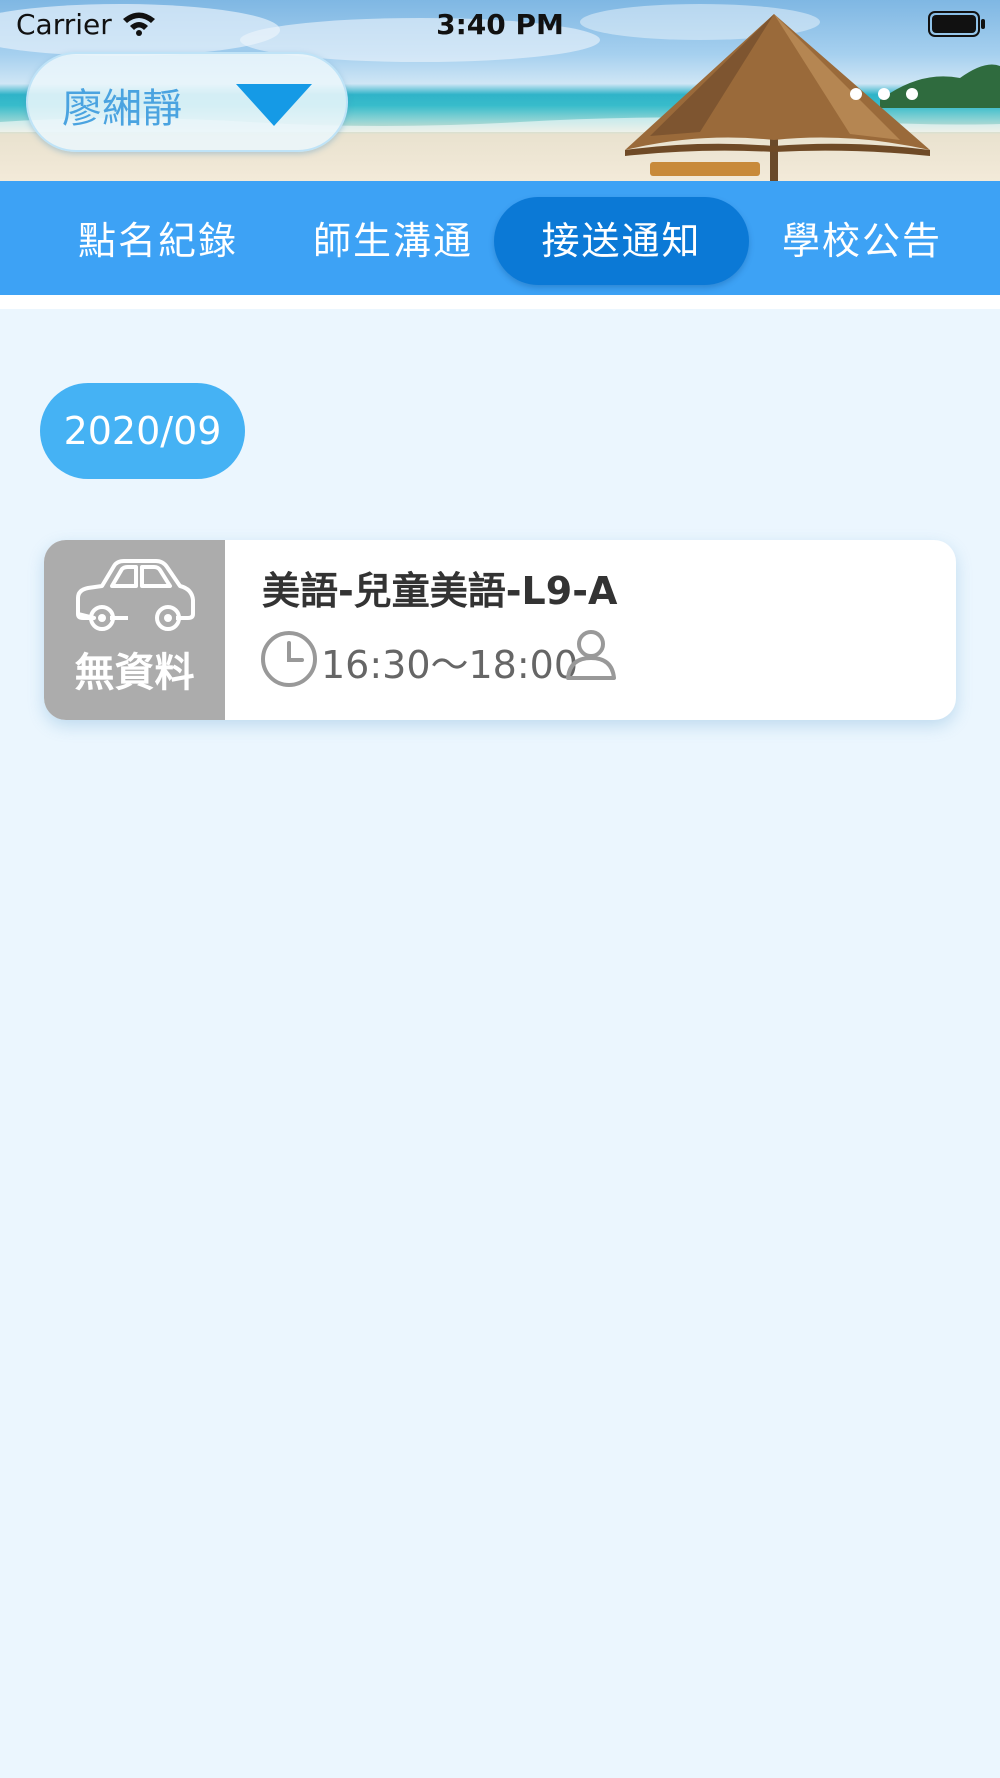  I want to click on tab-school-announcement: 學校公告, so click(862, 241).